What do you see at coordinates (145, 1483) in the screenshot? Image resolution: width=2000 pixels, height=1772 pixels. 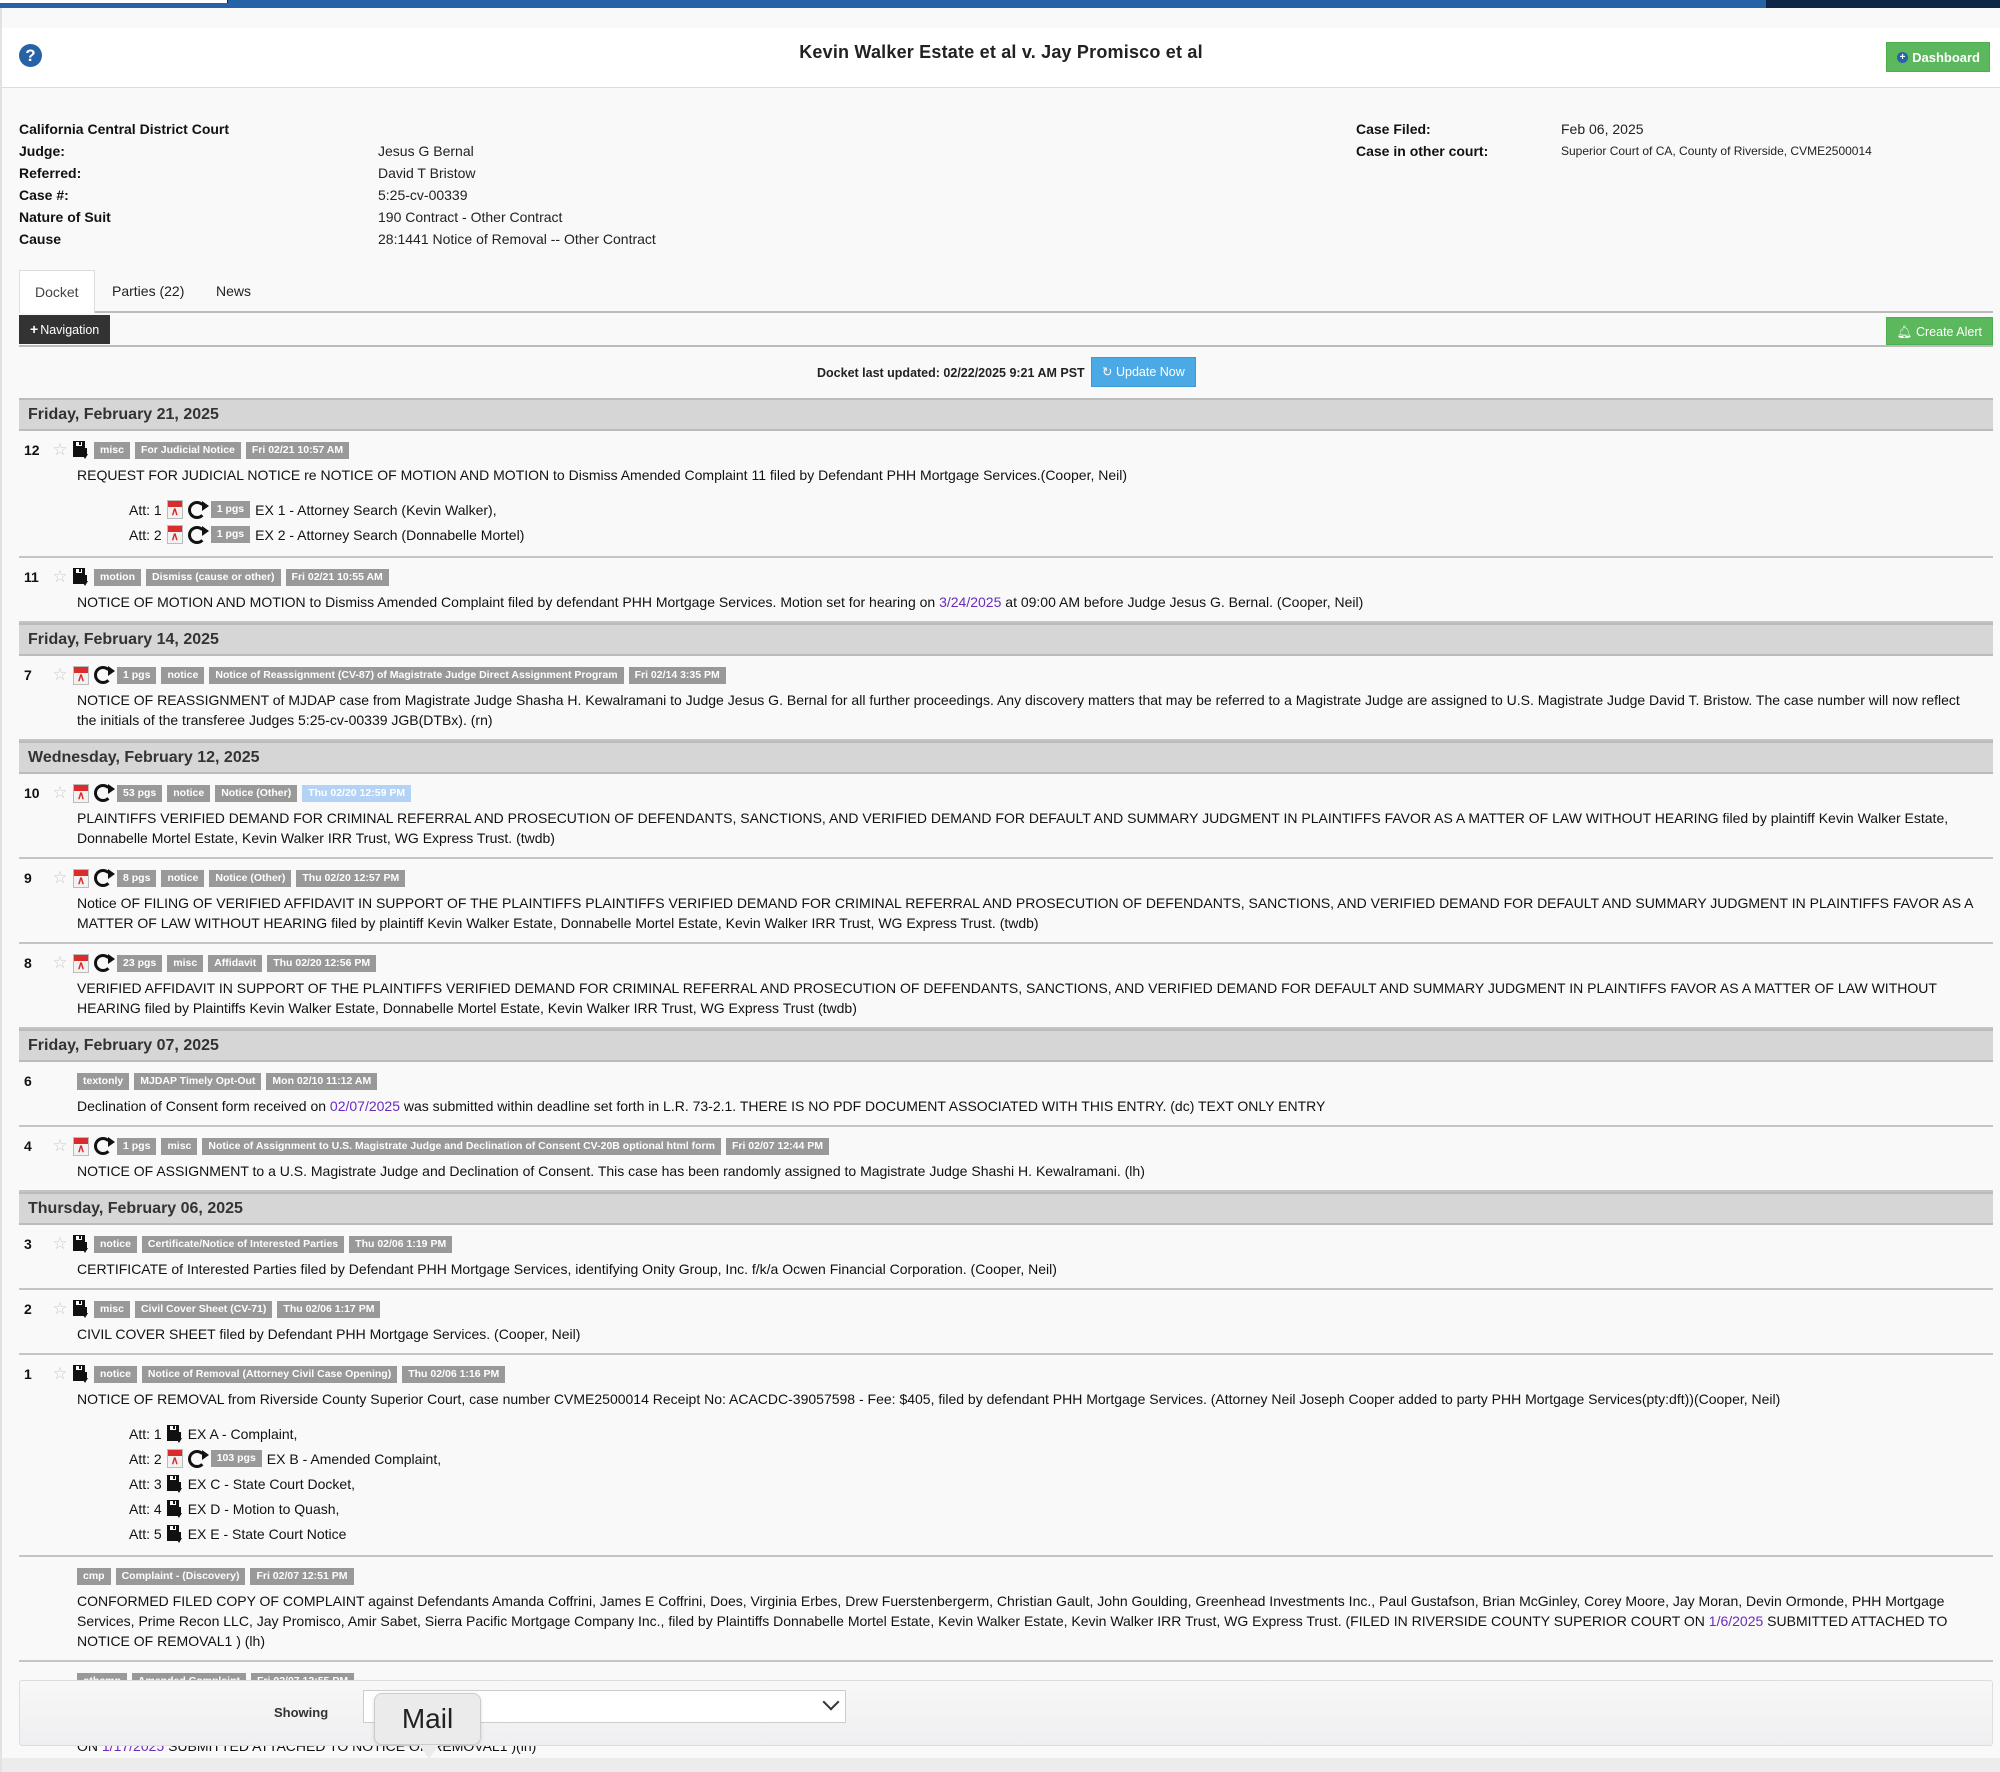 I see `attachment-label: Att: 3` at bounding box center [145, 1483].